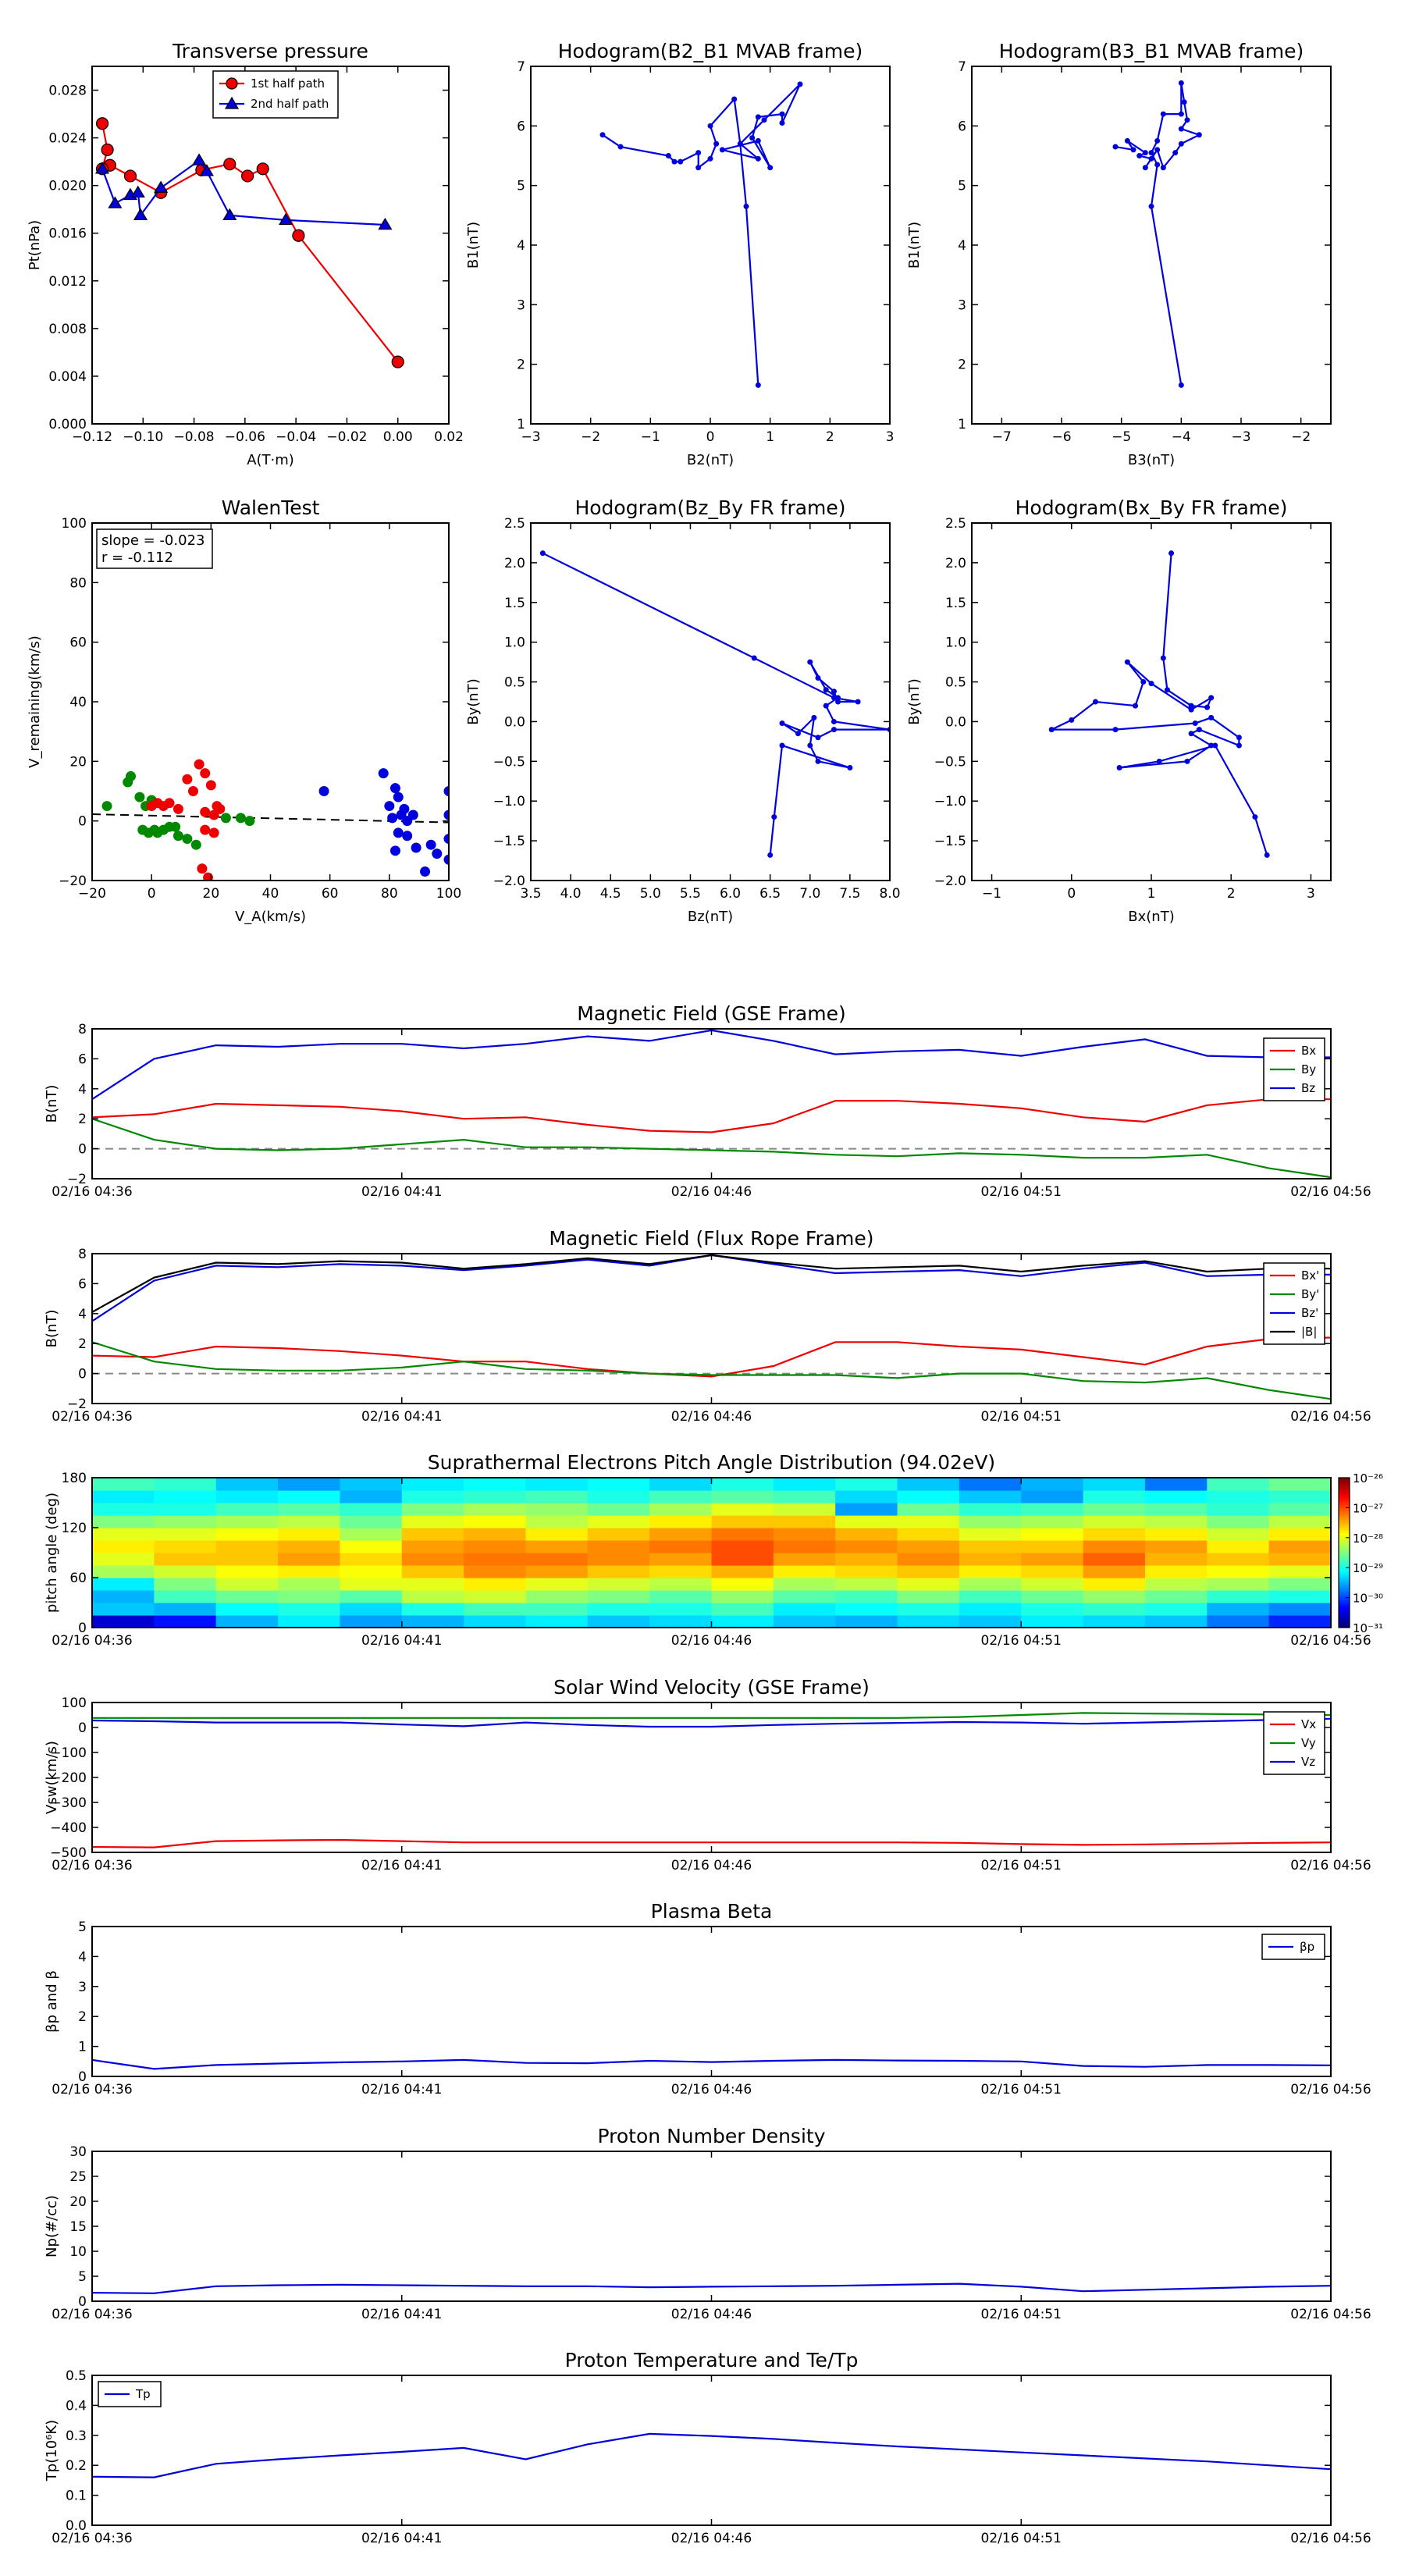  What do you see at coordinates (1309, 1332) in the screenshot?
I see `legend-label: |B|` at bounding box center [1309, 1332].